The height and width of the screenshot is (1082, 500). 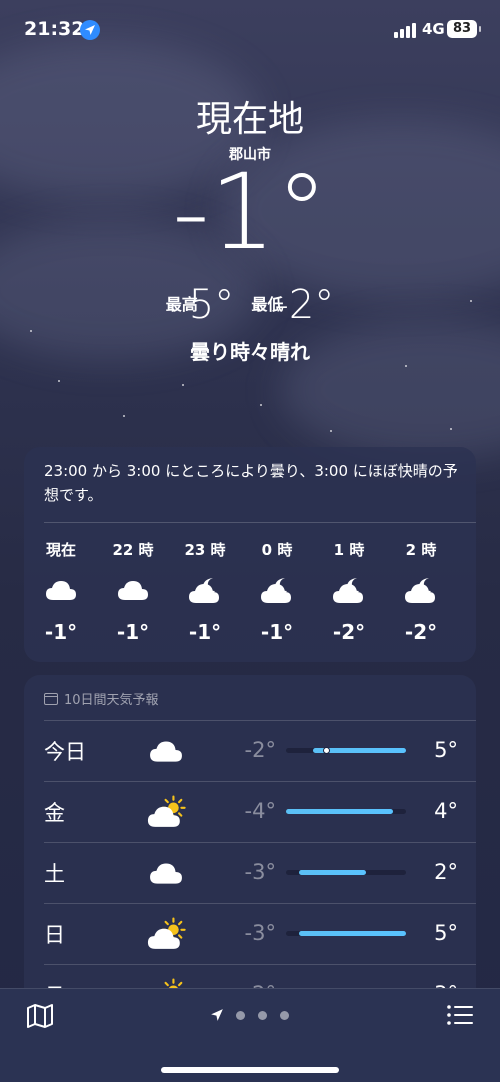 What do you see at coordinates (421, 550) in the screenshot?
I see `hour-label: 2 時` at bounding box center [421, 550].